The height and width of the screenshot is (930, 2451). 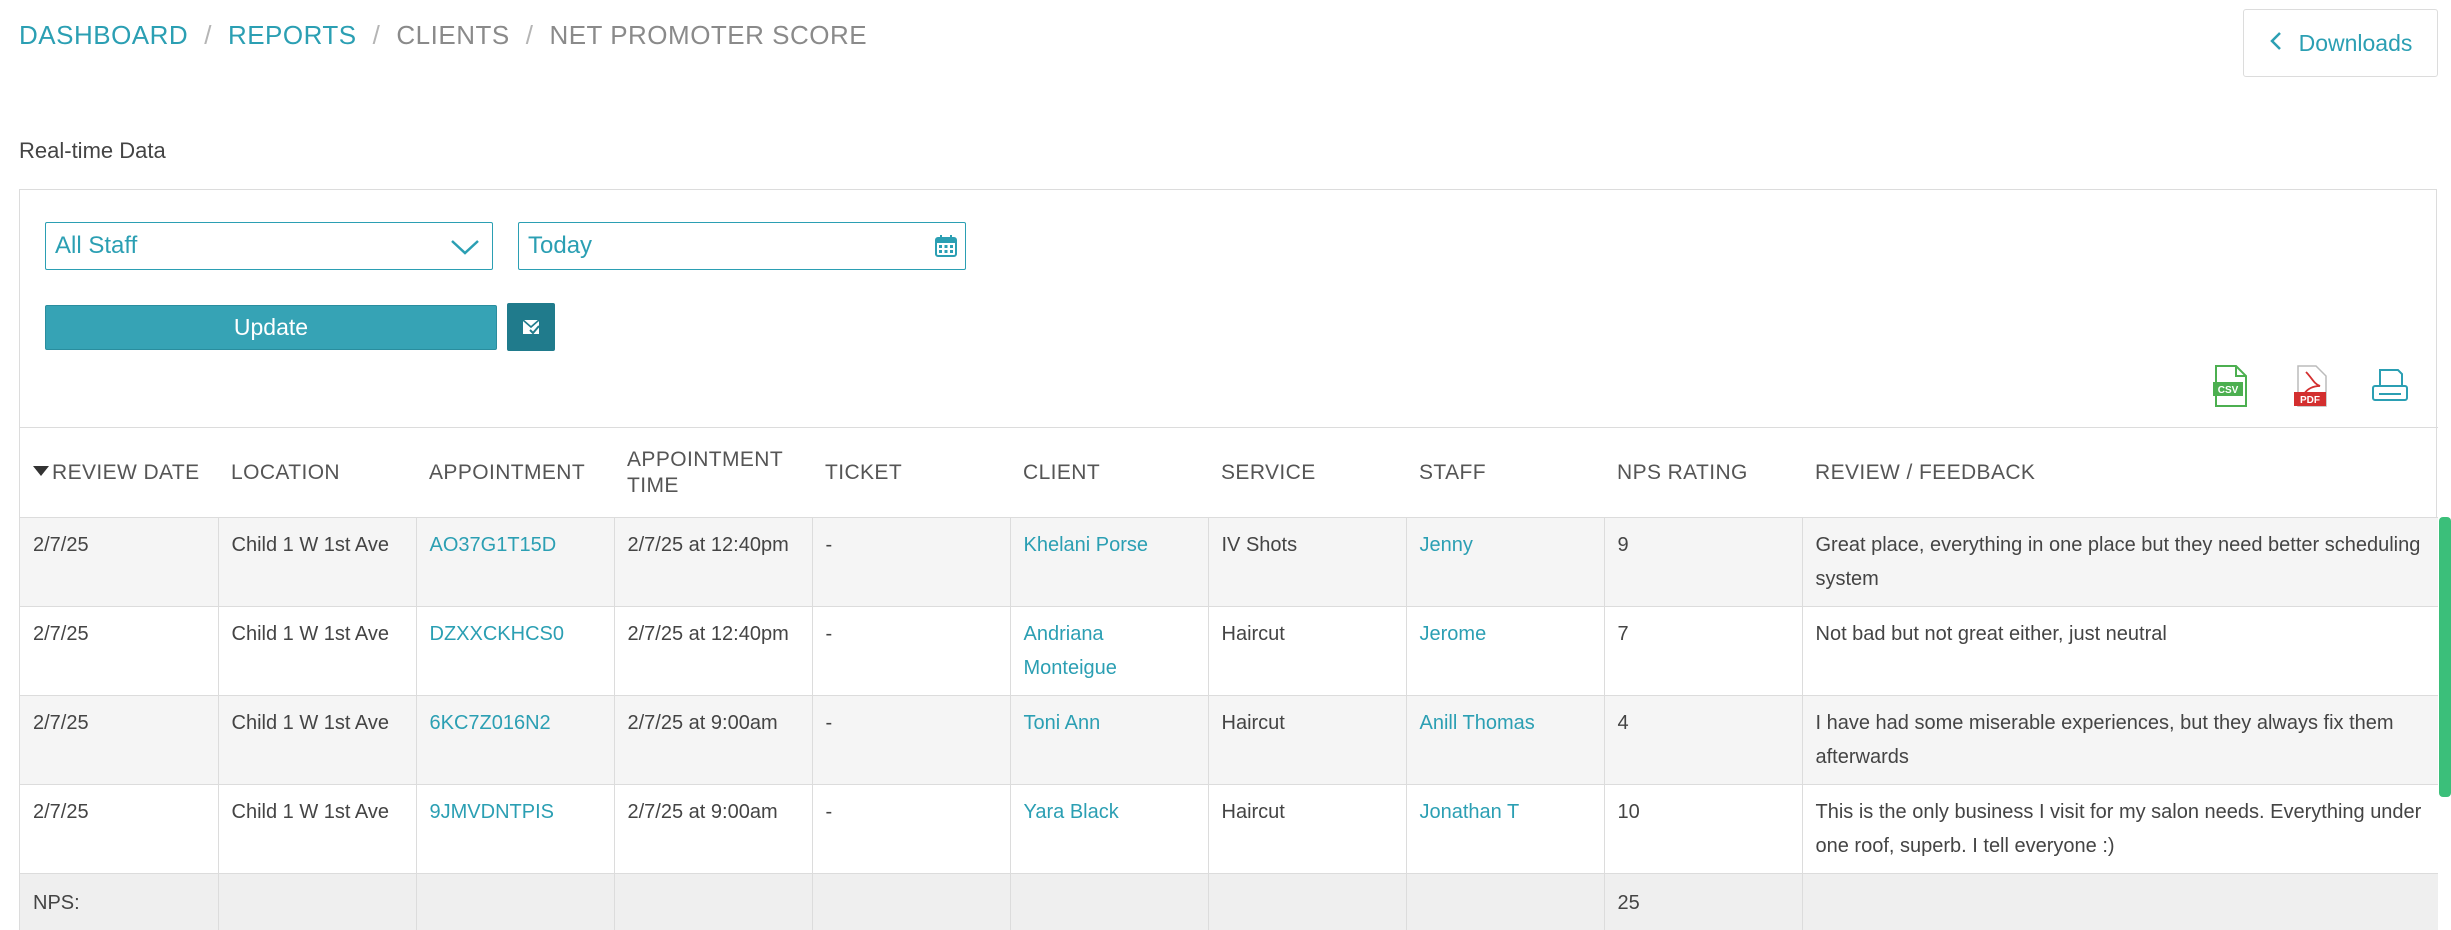 I want to click on cell-nps-rating: 4, so click(x=1702, y=740).